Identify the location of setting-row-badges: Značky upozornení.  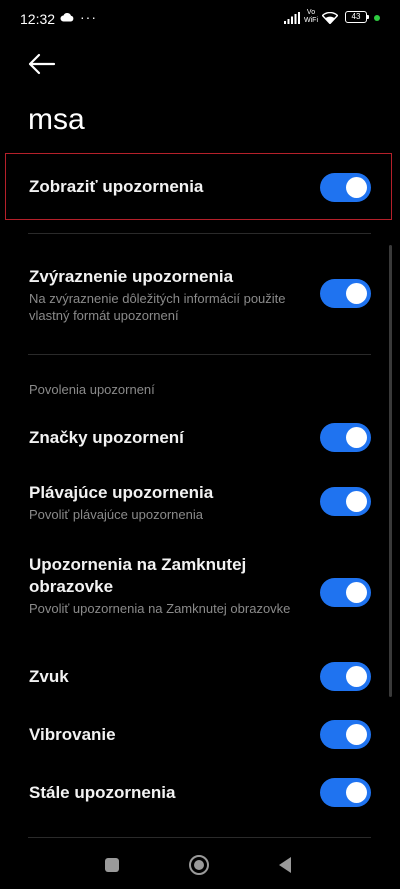
(200, 438).